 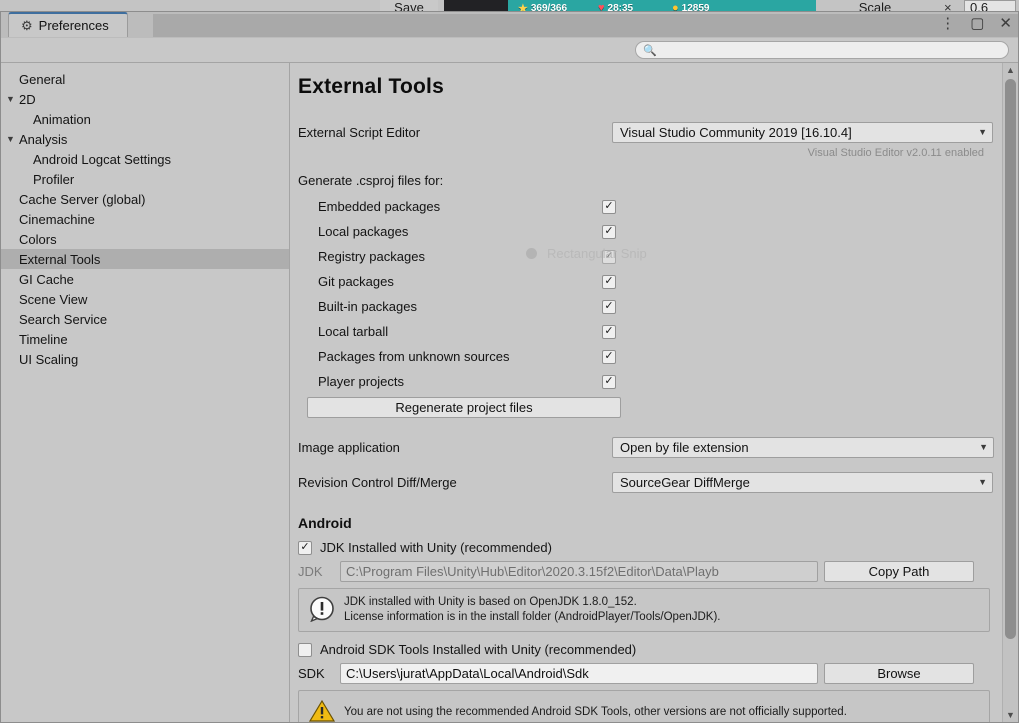 What do you see at coordinates (145, 119) in the screenshot?
I see `sidebar-item-animation: Animation` at bounding box center [145, 119].